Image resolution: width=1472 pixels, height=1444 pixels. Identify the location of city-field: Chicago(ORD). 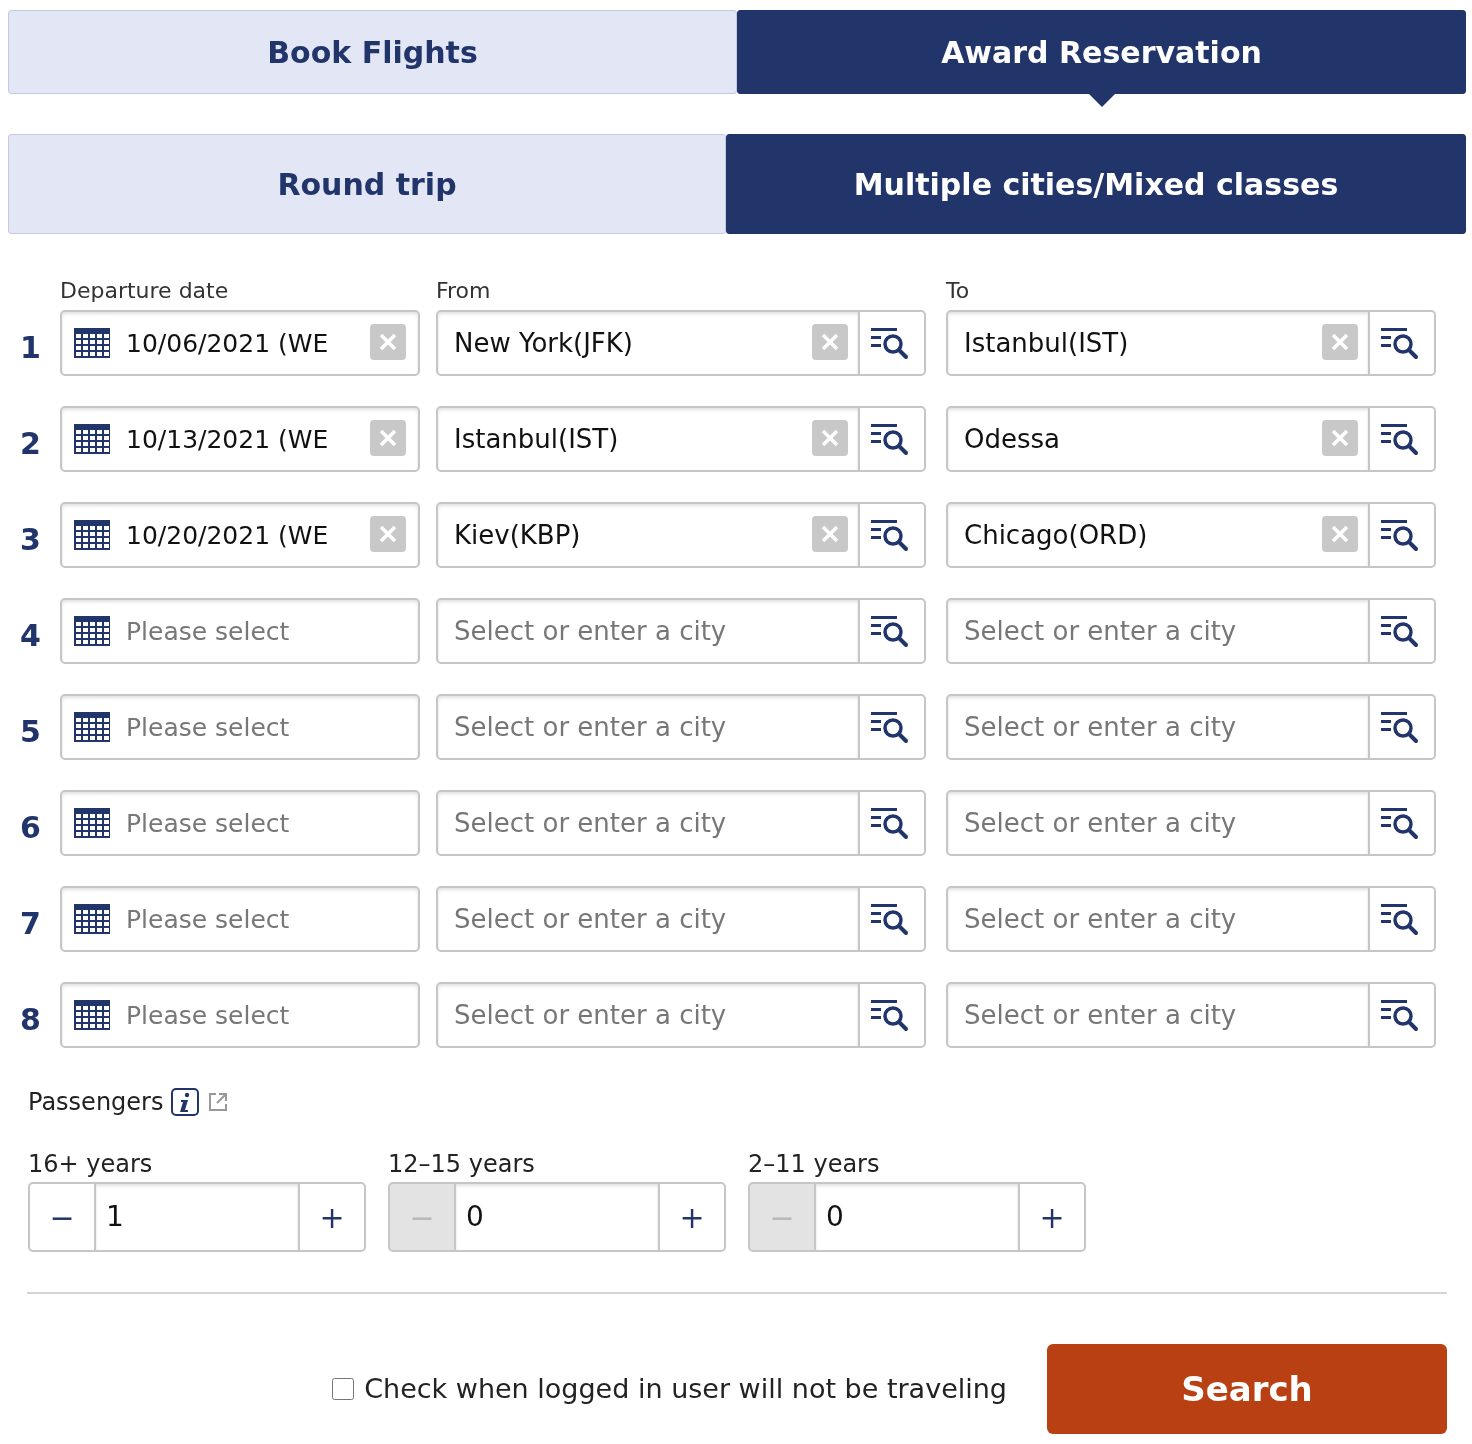
(1158, 535).